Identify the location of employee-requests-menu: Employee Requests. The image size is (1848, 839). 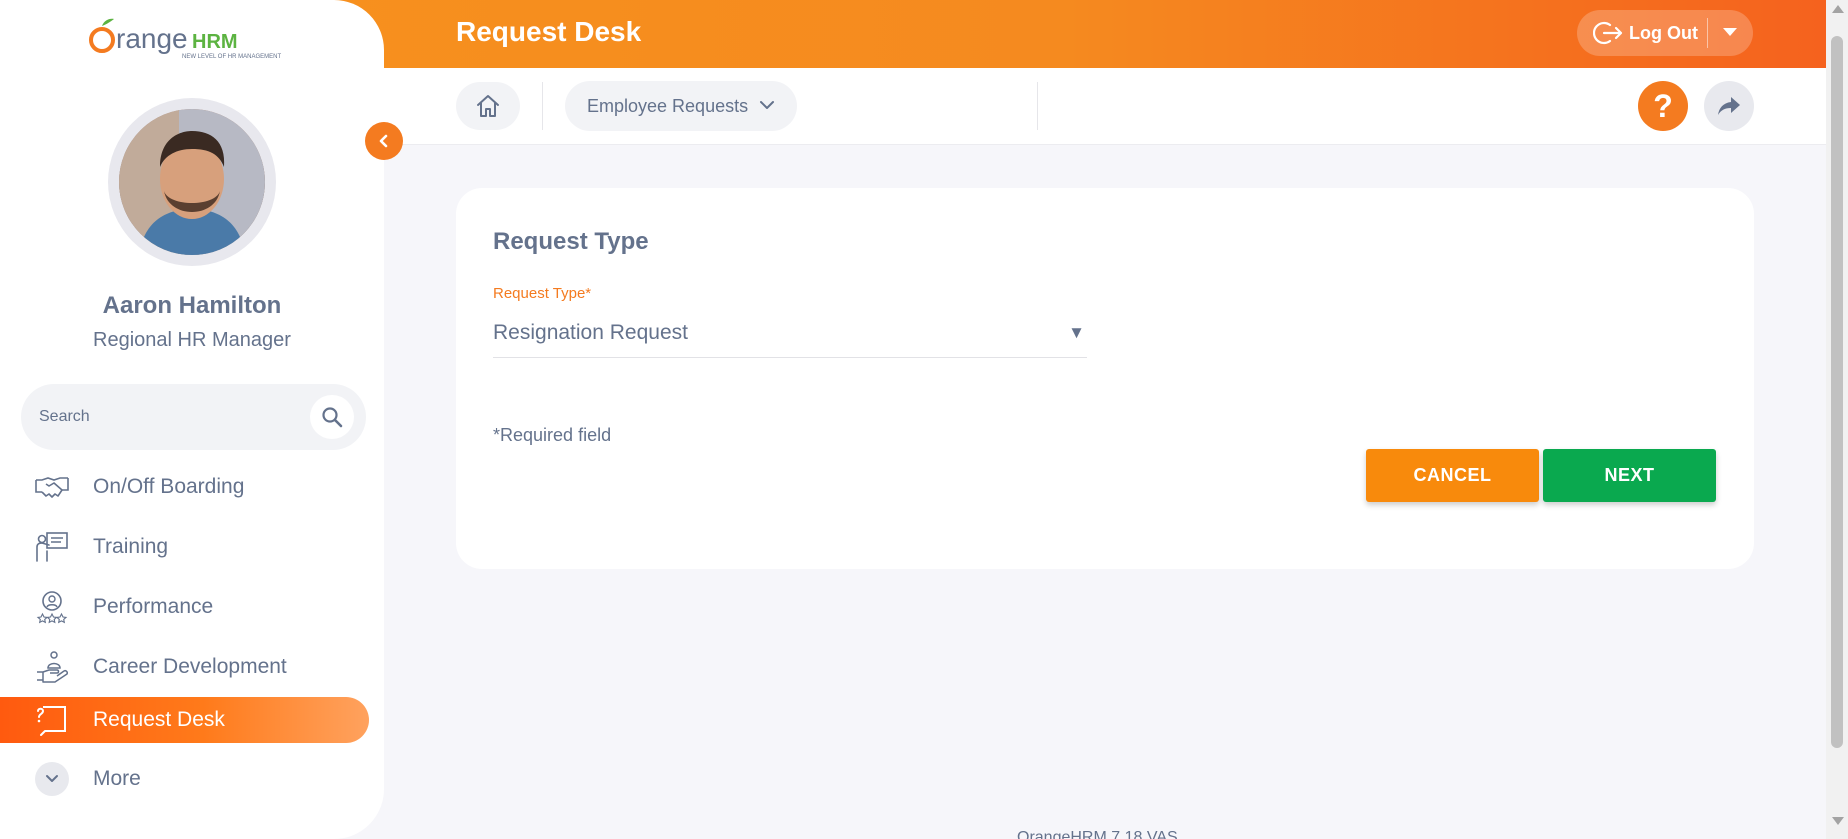
(681, 106).